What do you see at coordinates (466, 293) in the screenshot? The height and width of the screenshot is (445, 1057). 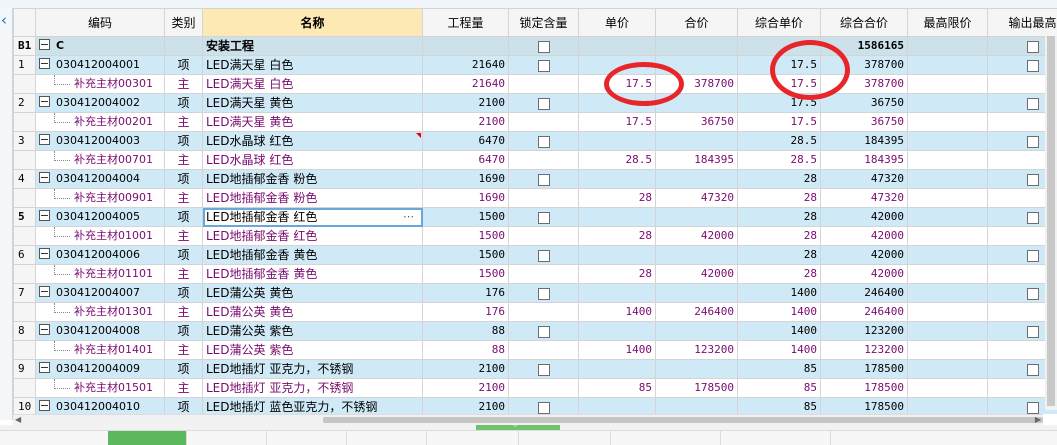 I see `quantity-cell: 176` at bounding box center [466, 293].